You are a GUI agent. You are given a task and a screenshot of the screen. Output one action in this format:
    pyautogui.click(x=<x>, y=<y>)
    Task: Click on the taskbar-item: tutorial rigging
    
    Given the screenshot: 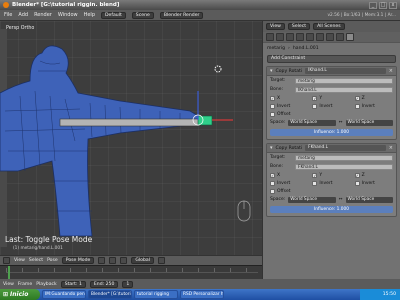 What is the action you would take?
    pyautogui.click(x=156, y=294)
    